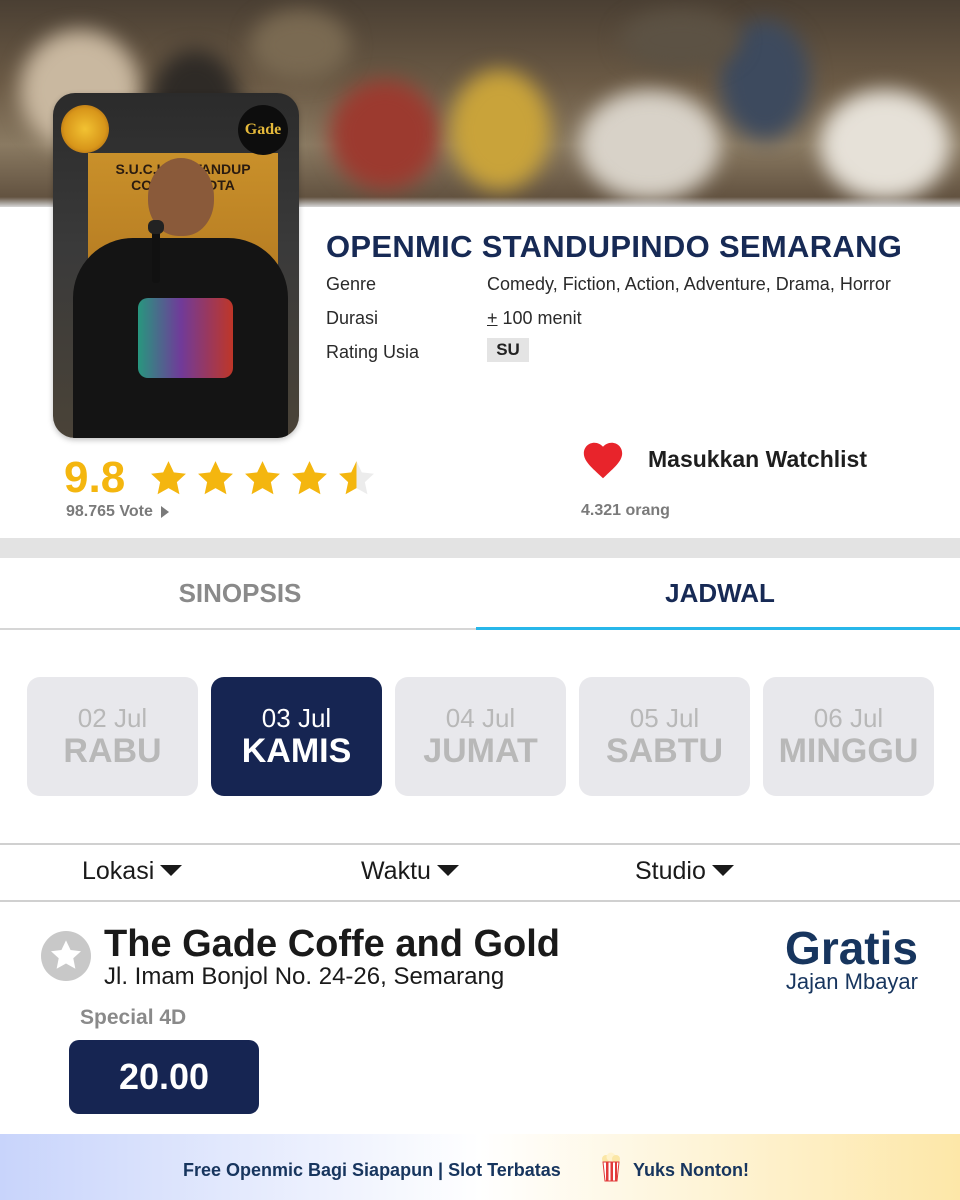 Image resolution: width=960 pixels, height=1200 pixels. I want to click on showtime-button: 20.00, so click(164, 1077).